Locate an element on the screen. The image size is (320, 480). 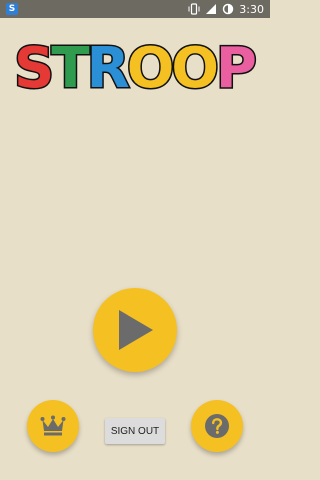
status-time: 3:30 is located at coordinates (251, 9).